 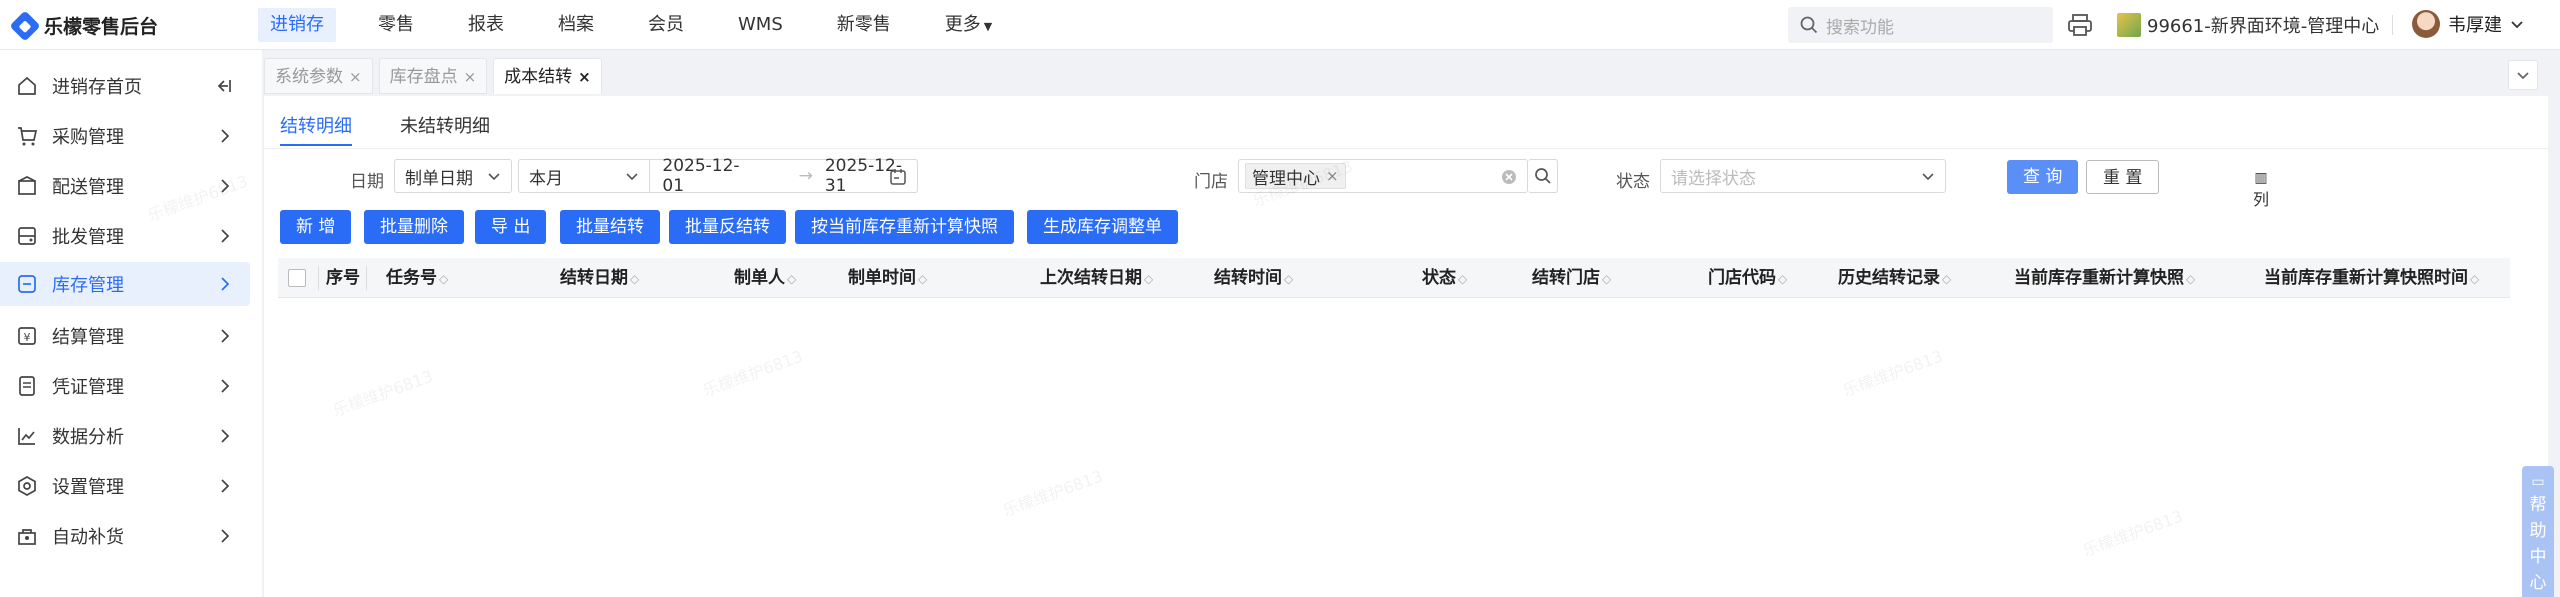 What do you see at coordinates (1742, 278) in the screenshot?
I see `column-label: 门店代码` at bounding box center [1742, 278].